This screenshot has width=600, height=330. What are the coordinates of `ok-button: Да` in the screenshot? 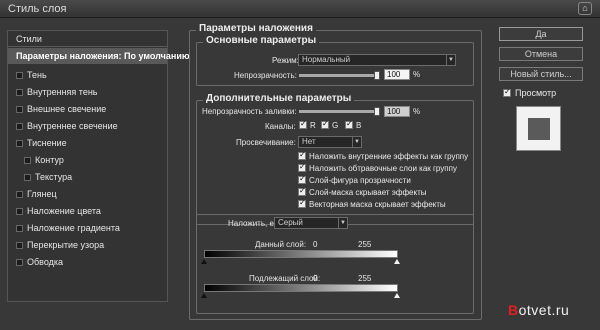 It's located at (541, 34).